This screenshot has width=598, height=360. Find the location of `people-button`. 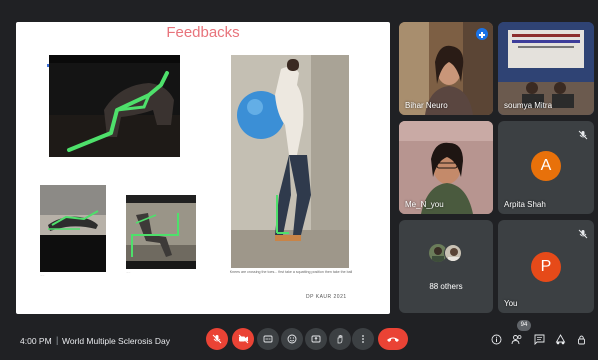

people-button is located at coordinates (517, 339).